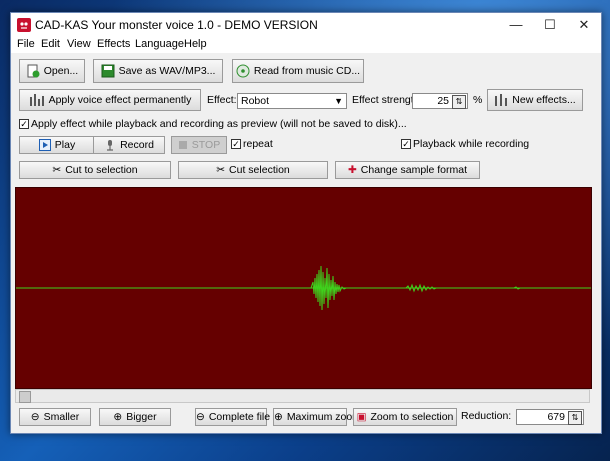  What do you see at coordinates (206, 145) in the screenshot?
I see `stop-label: STOP` at bounding box center [206, 145].